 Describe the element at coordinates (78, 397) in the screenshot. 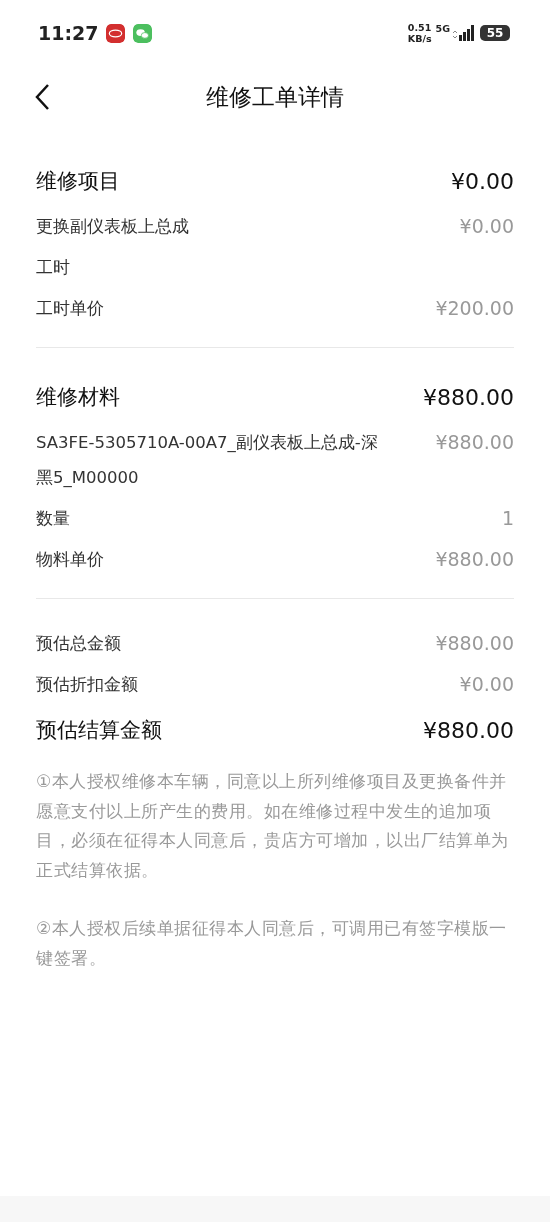

I see `section-title: 维修材料` at that location.